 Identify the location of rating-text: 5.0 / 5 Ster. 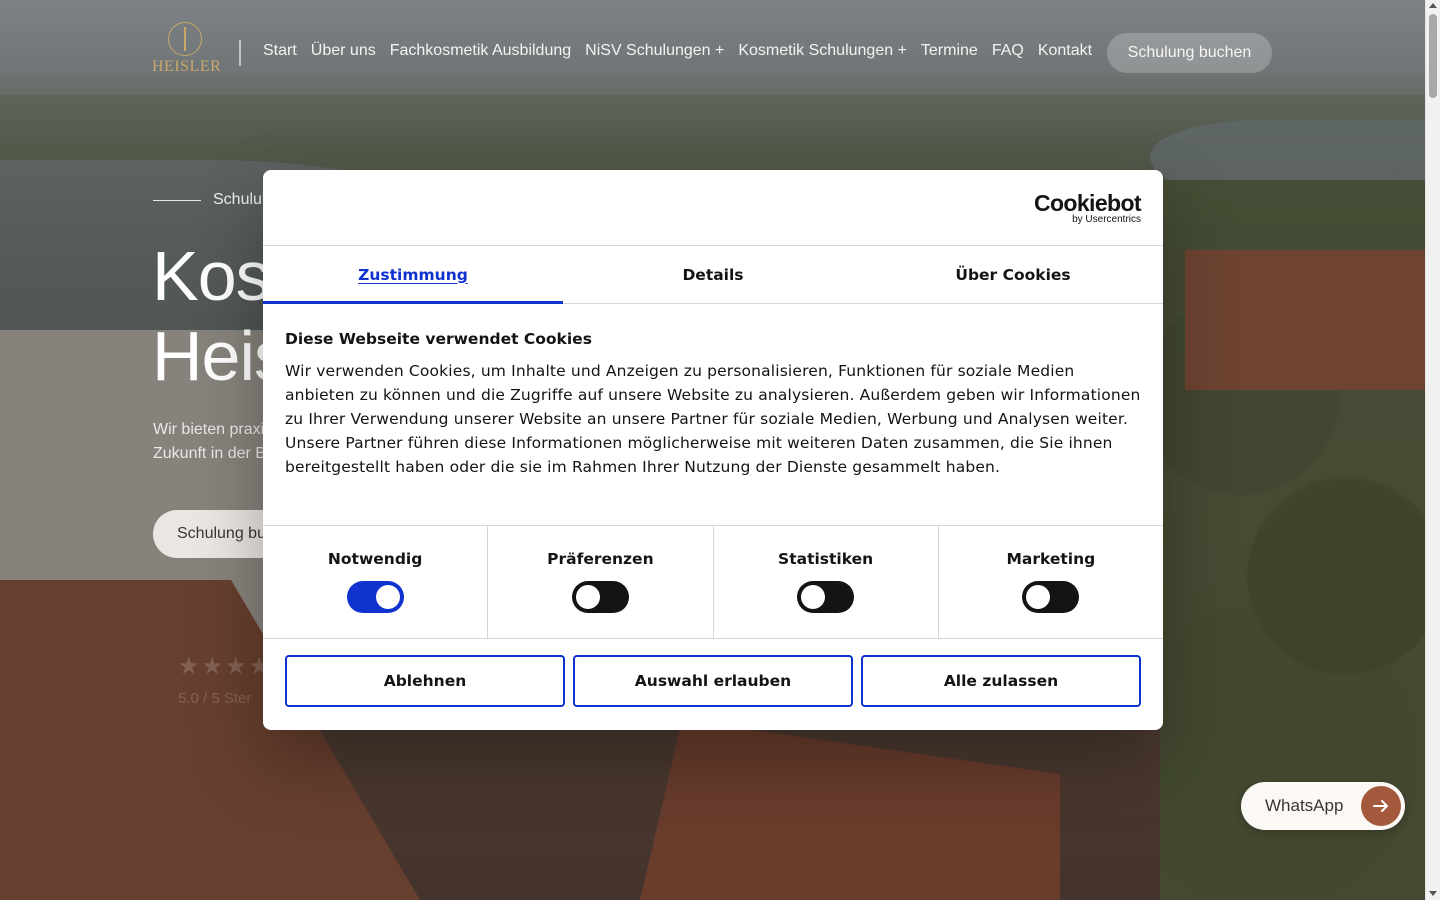
(215, 698).